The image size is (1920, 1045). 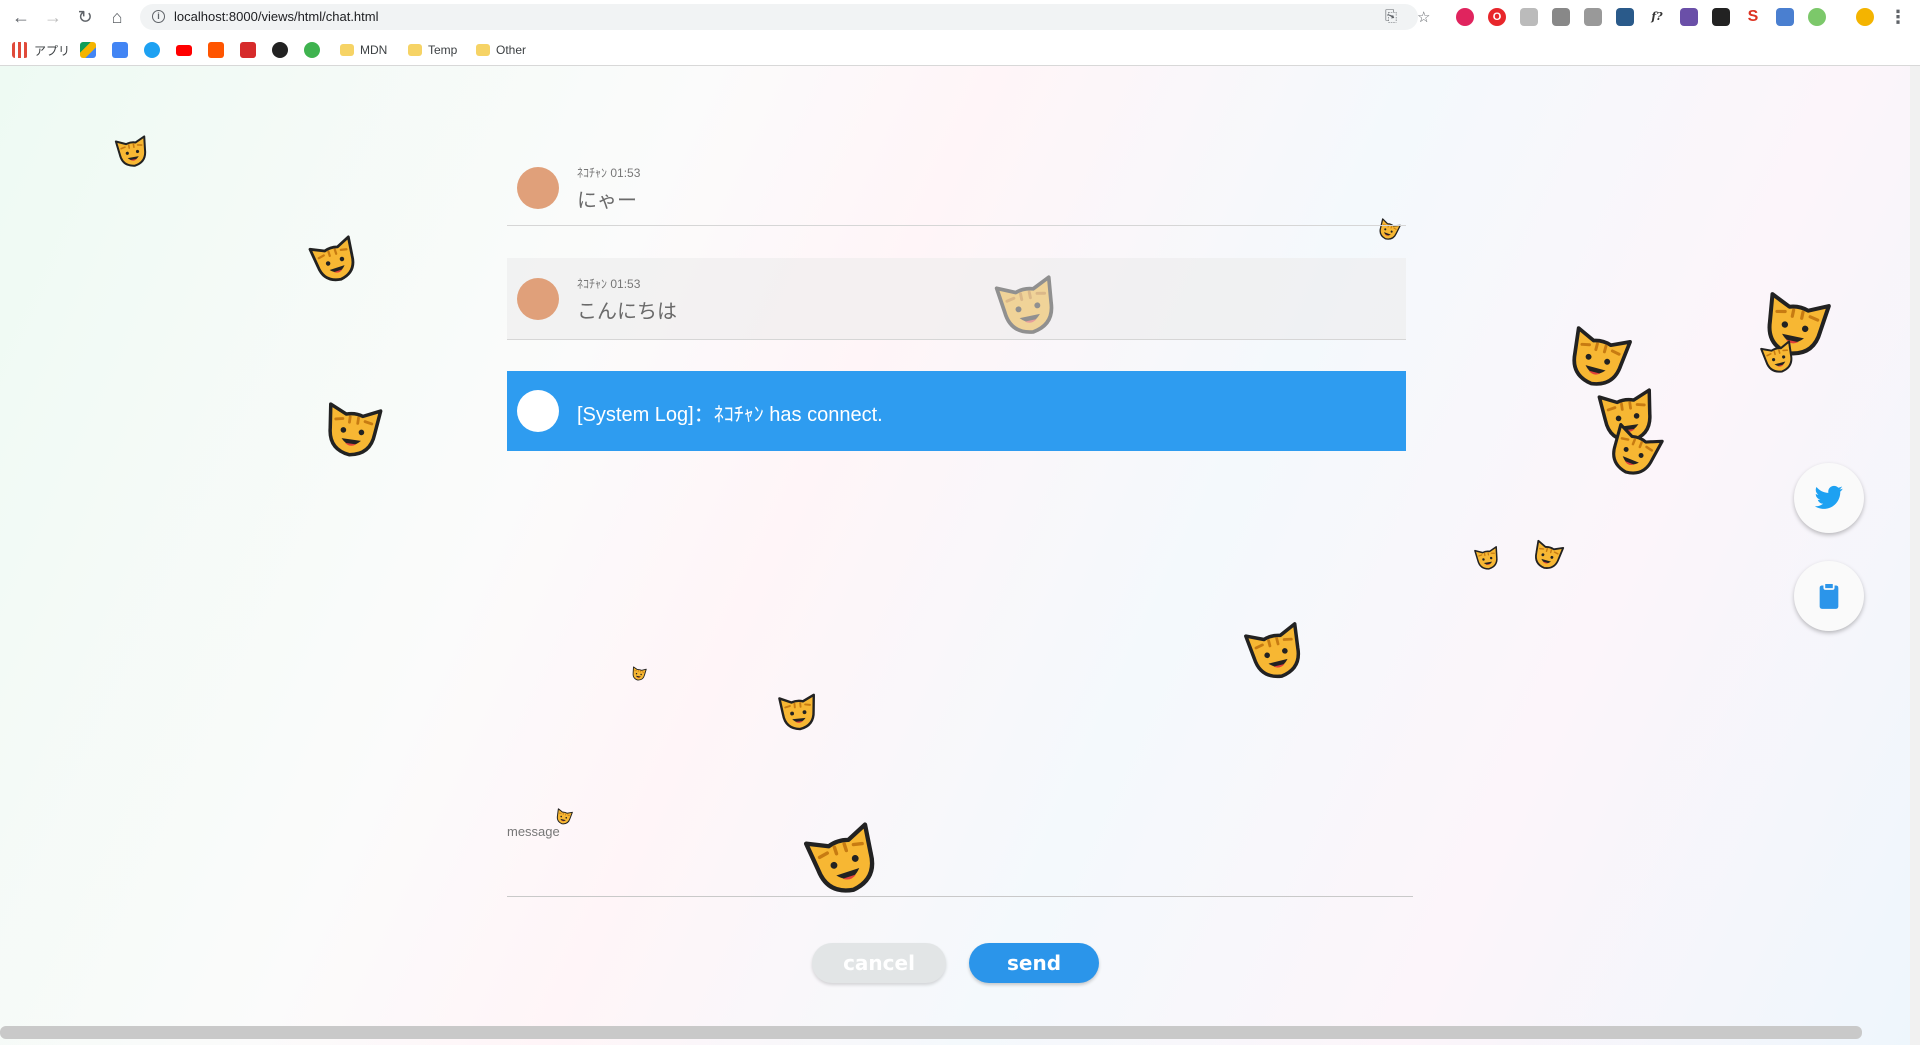 What do you see at coordinates (607, 201) in the screenshot?
I see `post-text: にゃー` at bounding box center [607, 201].